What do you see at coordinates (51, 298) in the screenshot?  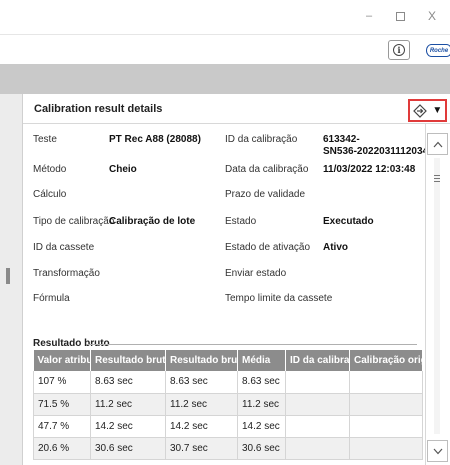 I see `formula-label: Fórmula` at bounding box center [51, 298].